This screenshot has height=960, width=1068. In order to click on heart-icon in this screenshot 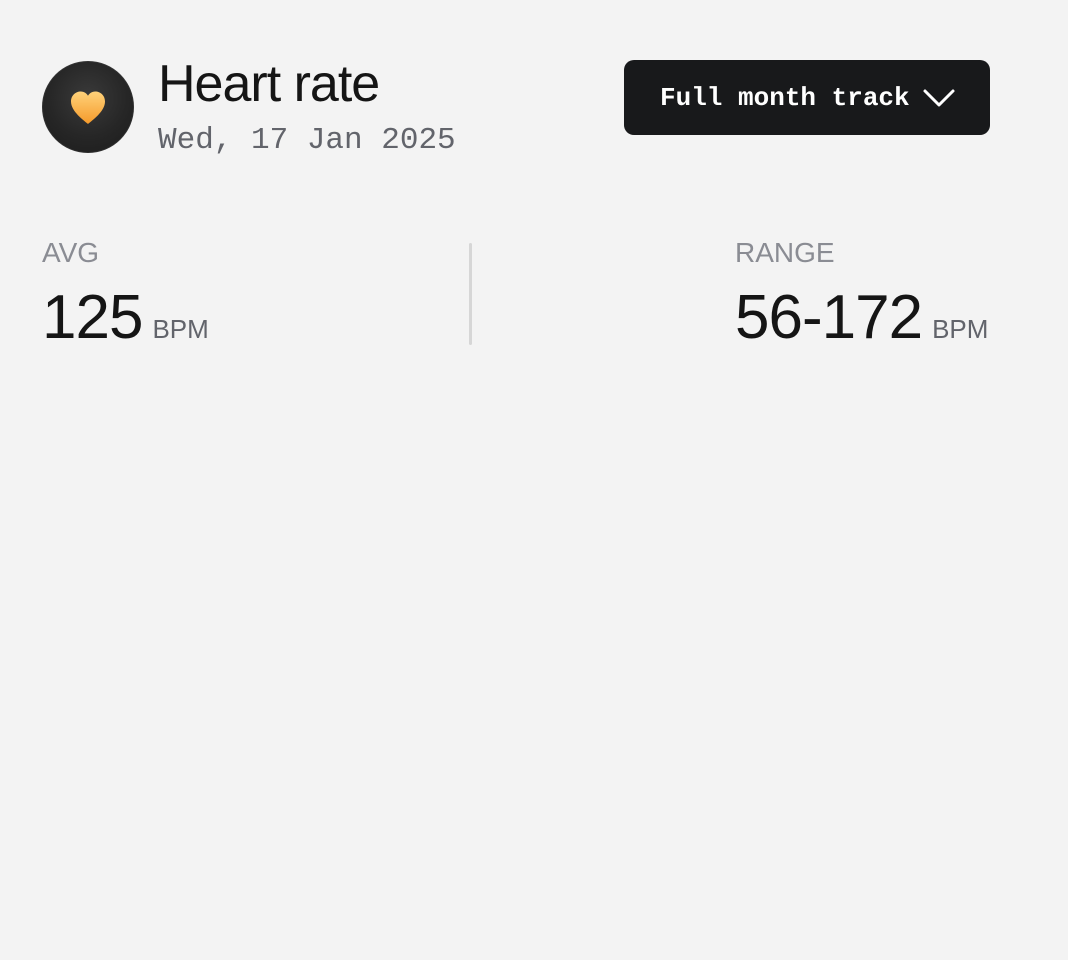, I will do `click(88, 107)`.